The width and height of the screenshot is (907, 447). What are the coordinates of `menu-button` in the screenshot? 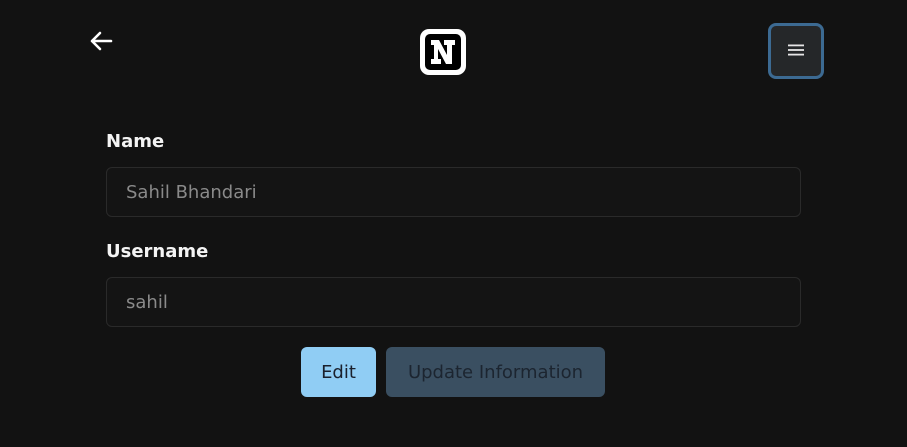 It's located at (796, 51).